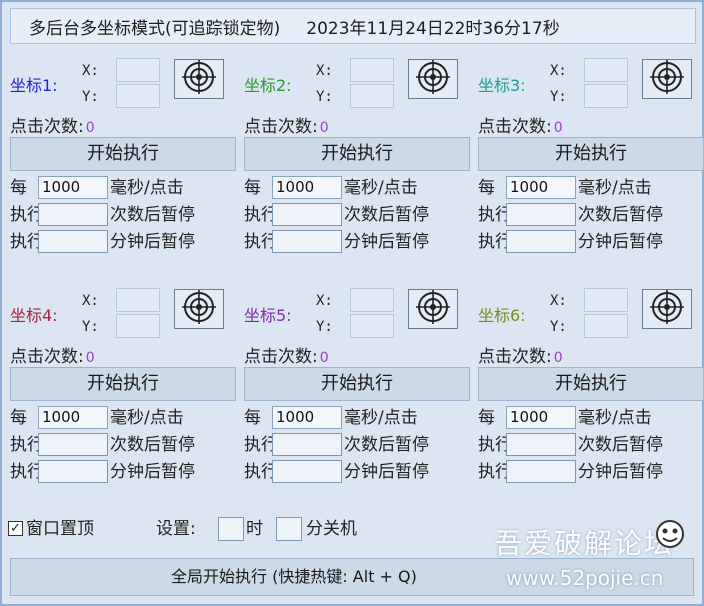 This screenshot has height=606, width=704. I want to click on coordinate-label: 坐标1:, so click(34, 85).